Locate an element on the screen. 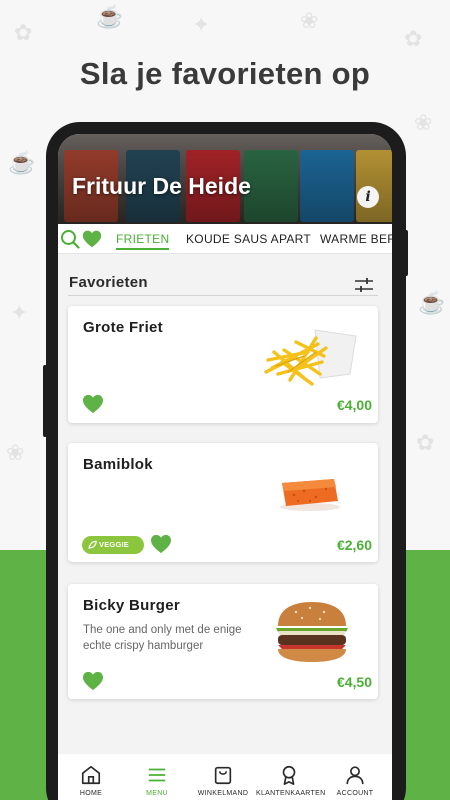  category-tabbar: FRIETEN KOUDE SAUS APART WARME BERI is located at coordinates (225, 239).